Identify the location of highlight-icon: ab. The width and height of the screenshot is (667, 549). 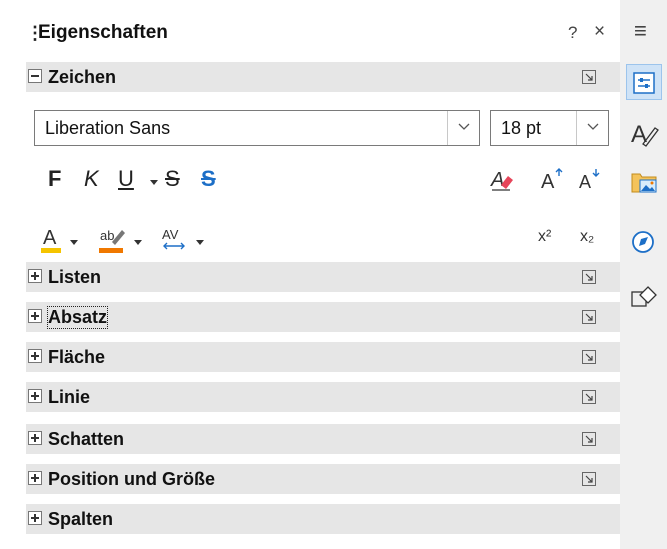
(112, 240).